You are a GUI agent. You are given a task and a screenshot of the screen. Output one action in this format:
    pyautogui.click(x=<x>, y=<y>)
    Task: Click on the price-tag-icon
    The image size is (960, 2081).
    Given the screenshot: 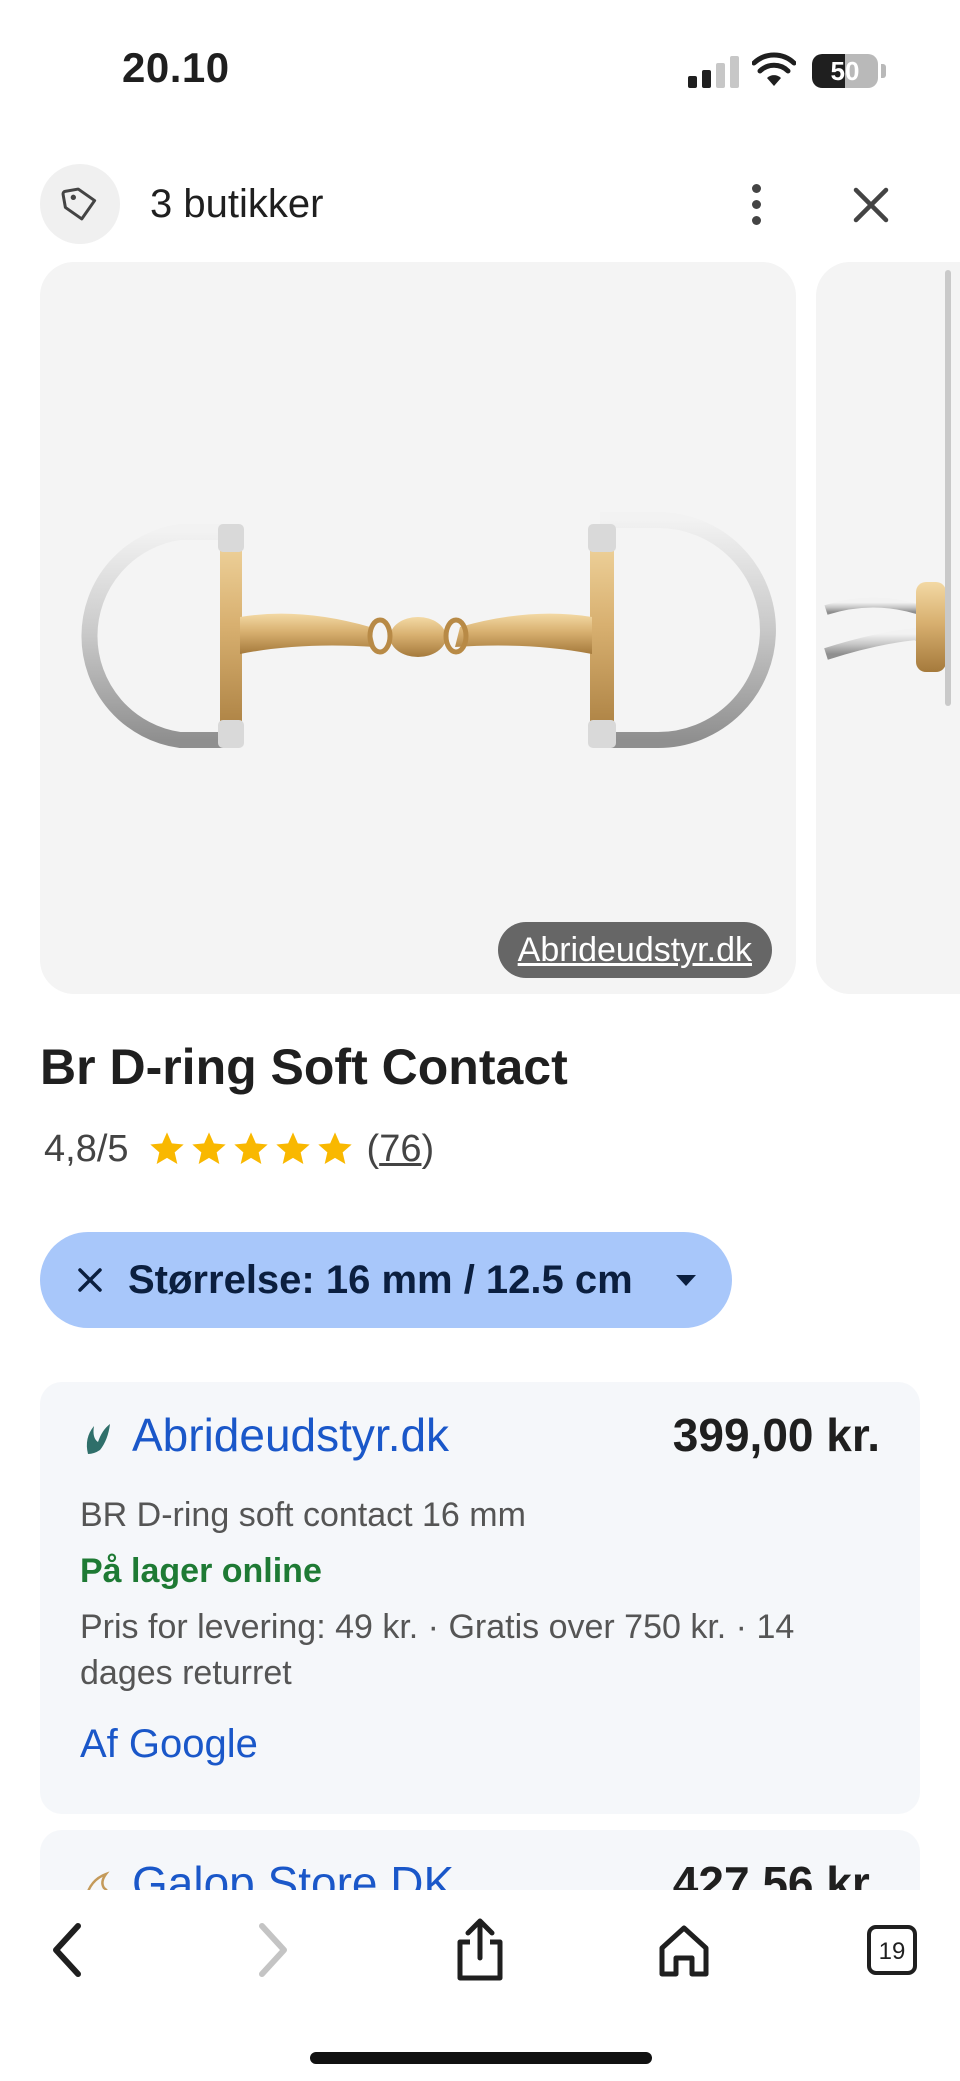 What is the action you would take?
    pyautogui.click(x=79, y=204)
    